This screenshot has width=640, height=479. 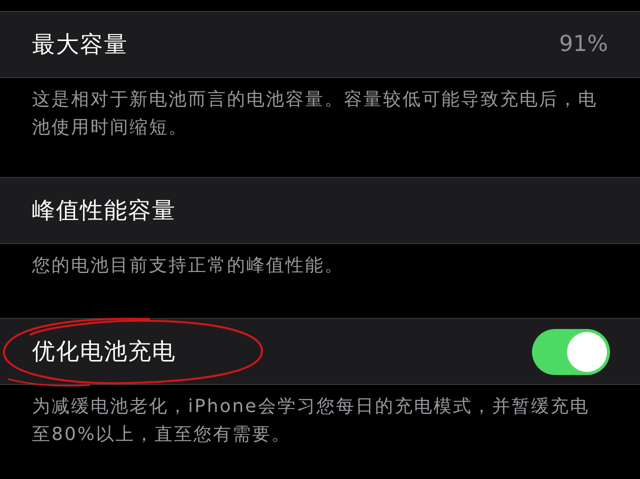 What do you see at coordinates (583, 44) in the screenshot?
I see `row-value: 91%` at bounding box center [583, 44].